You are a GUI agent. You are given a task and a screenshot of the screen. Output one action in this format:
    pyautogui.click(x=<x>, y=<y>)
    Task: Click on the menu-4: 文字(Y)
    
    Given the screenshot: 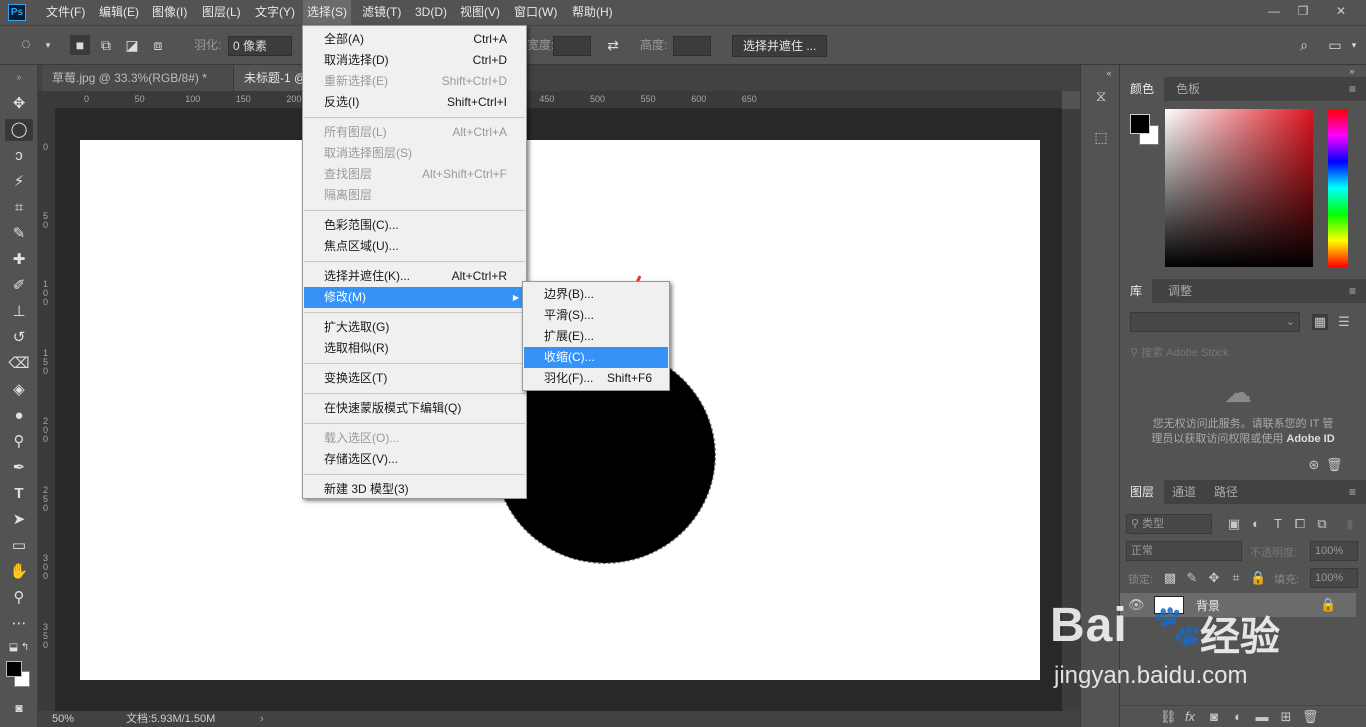 What is the action you would take?
    pyautogui.click(x=275, y=12)
    